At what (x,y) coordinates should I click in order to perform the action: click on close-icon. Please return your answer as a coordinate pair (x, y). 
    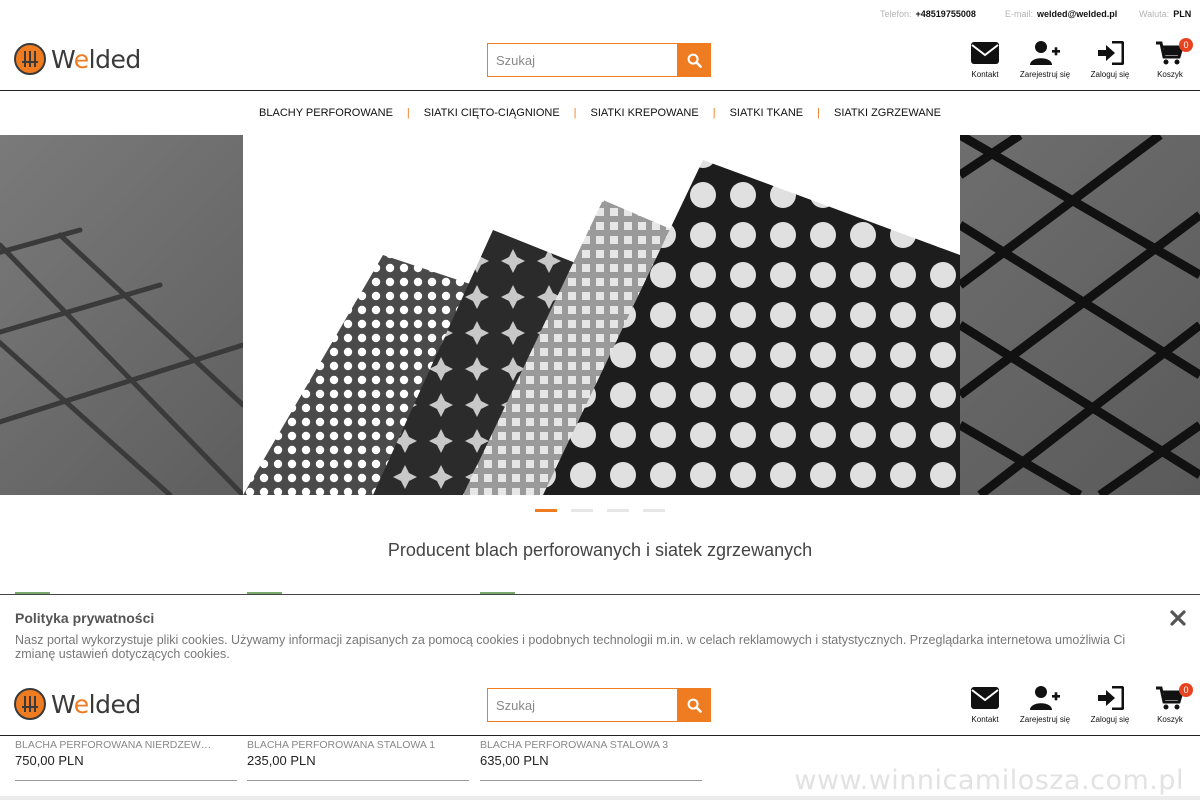
    Looking at the image, I should click on (1178, 618).